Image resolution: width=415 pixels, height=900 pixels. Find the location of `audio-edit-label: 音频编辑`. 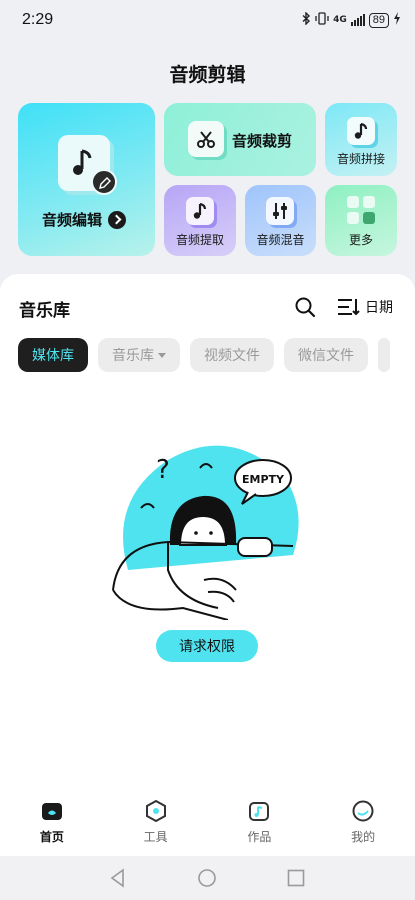

audio-edit-label: 音频编辑 is located at coordinates (84, 219).